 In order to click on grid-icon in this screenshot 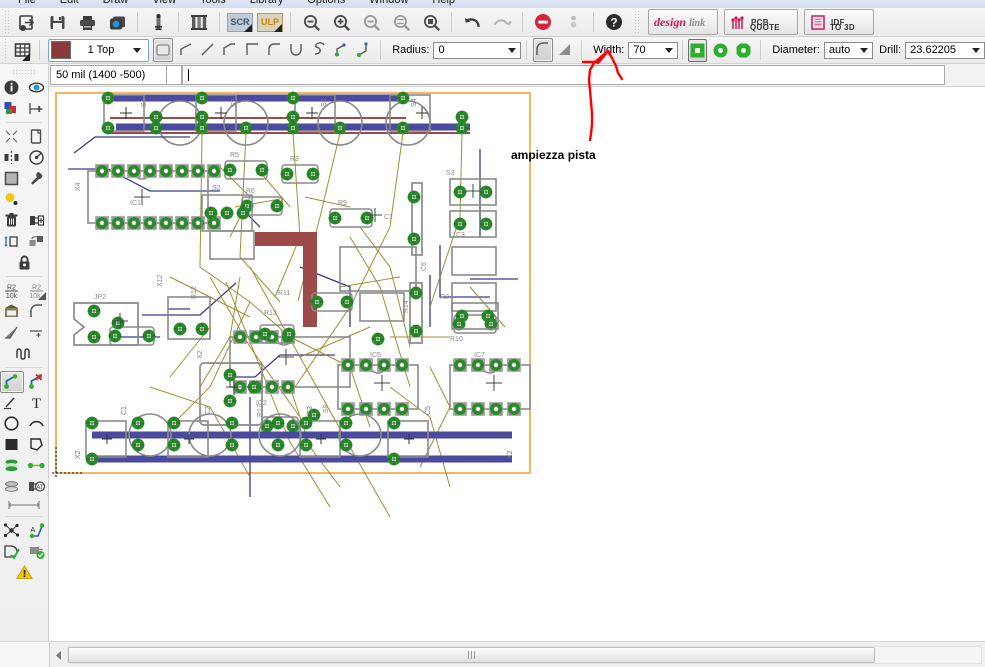, I will do `click(22, 50)`.